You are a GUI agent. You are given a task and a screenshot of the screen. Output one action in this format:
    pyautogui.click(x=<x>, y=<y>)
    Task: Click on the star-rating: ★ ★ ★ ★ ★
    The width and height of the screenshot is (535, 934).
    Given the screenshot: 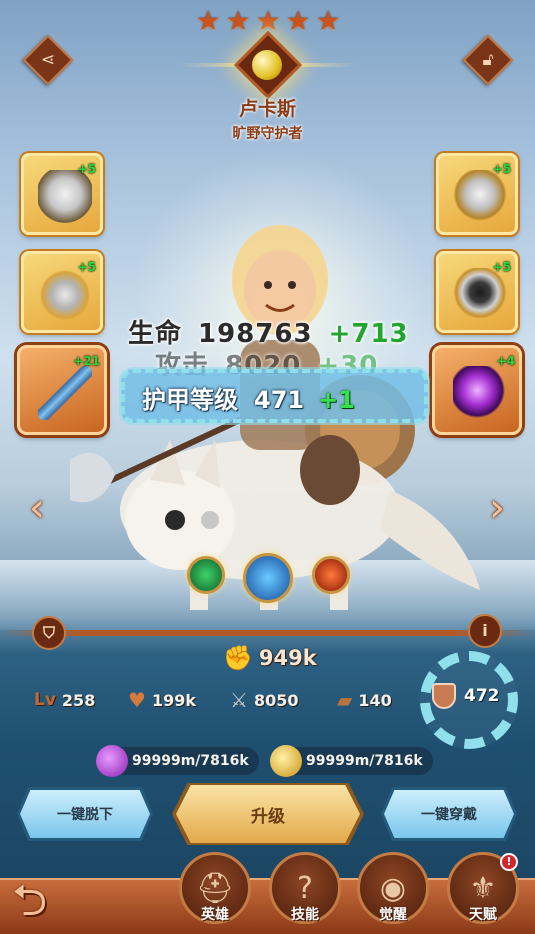 What is the action you would take?
    pyautogui.click(x=269, y=21)
    